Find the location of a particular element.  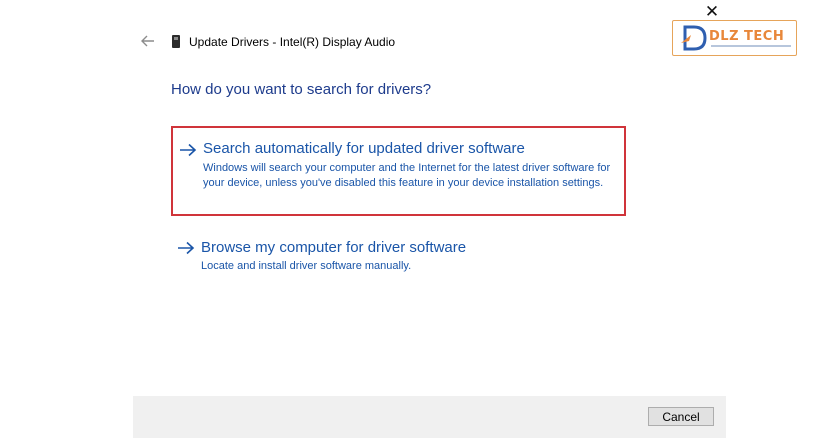

dlz-logo-icon is located at coordinates (694, 38).